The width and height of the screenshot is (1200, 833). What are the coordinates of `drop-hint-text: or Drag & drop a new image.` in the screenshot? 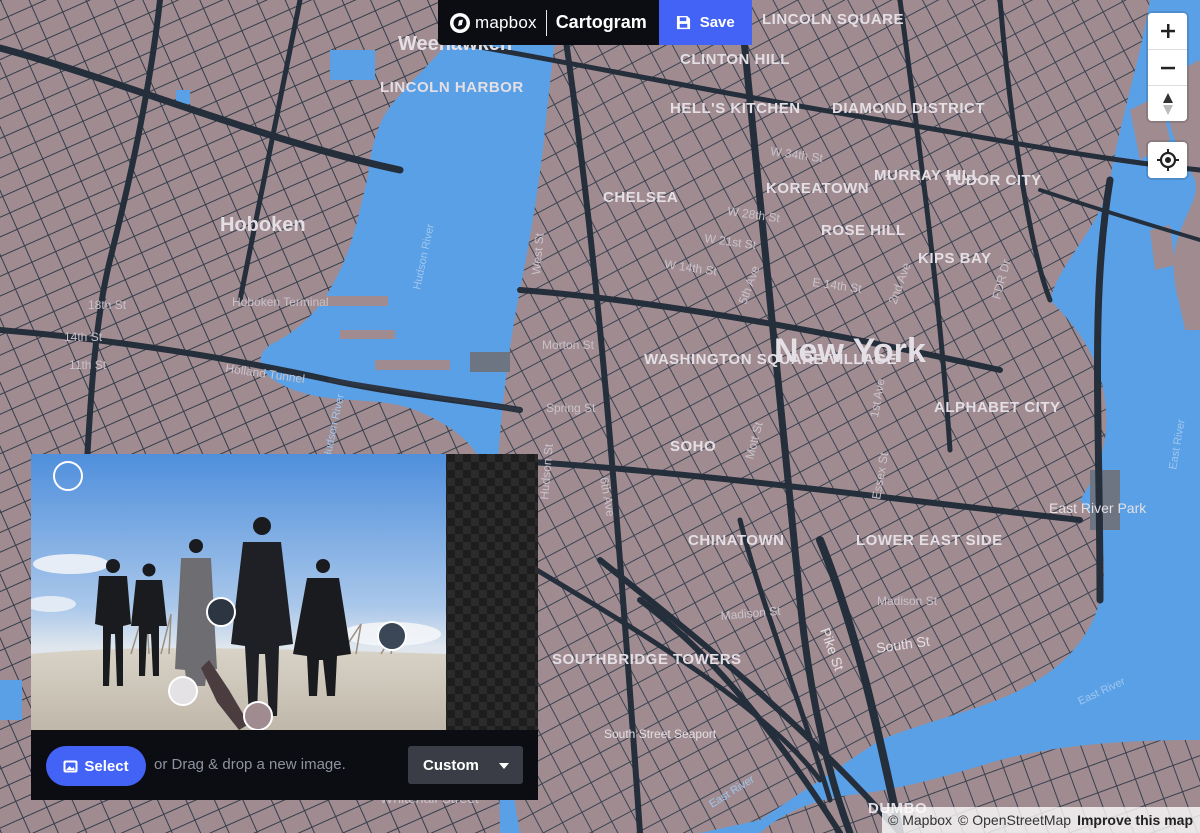 It's located at (250, 764).